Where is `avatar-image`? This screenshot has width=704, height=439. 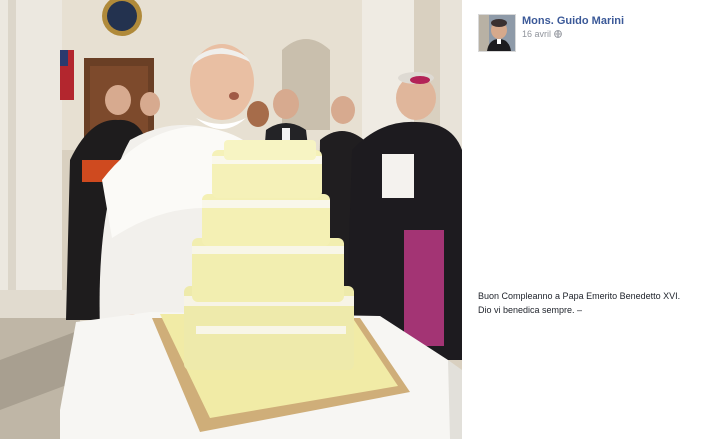 avatar-image is located at coordinates (497, 33).